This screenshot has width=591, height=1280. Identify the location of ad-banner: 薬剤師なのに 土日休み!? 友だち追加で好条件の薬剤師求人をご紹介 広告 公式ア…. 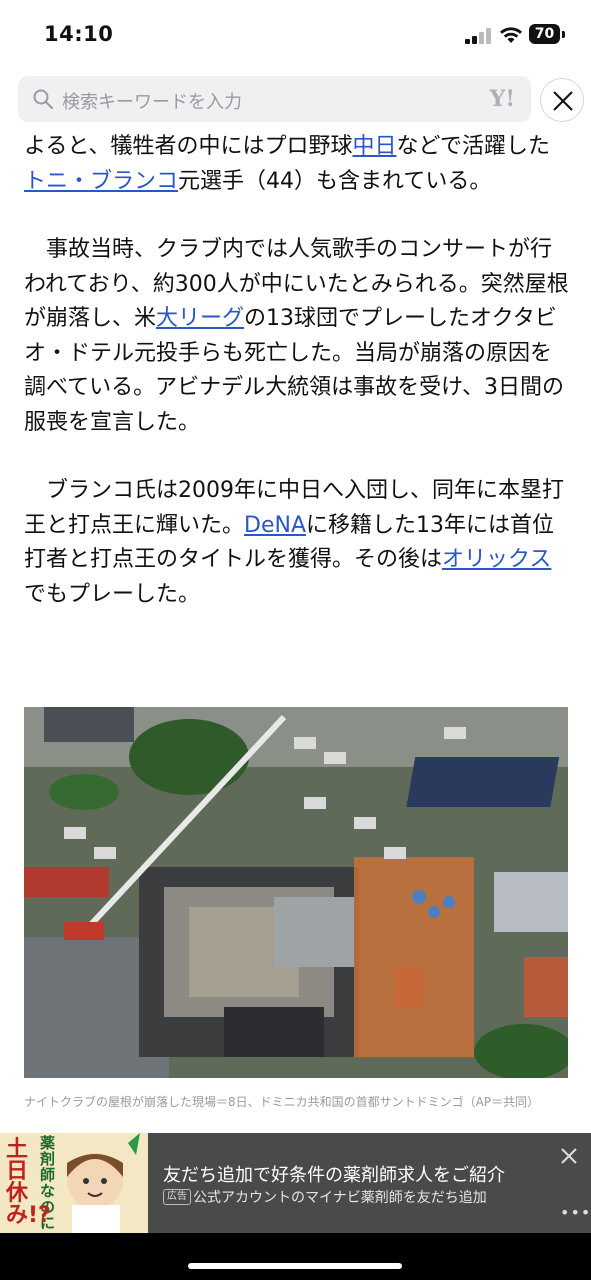
(295, 1183).